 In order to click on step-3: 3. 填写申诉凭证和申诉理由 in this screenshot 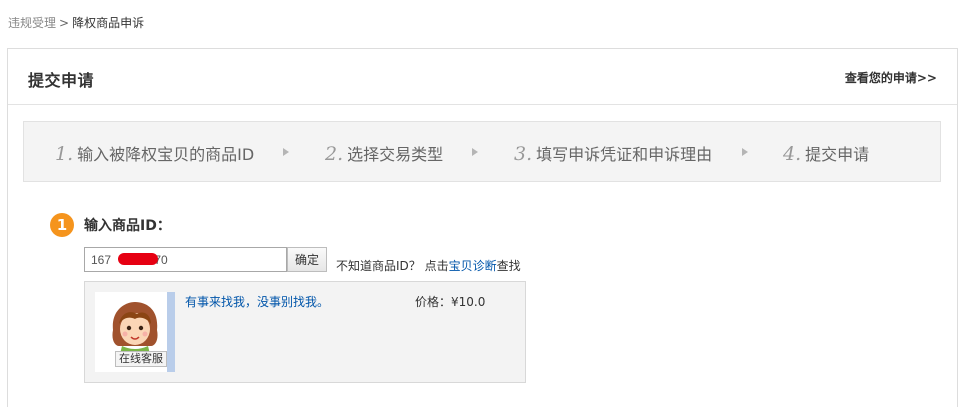, I will do `click(613, 153)`.